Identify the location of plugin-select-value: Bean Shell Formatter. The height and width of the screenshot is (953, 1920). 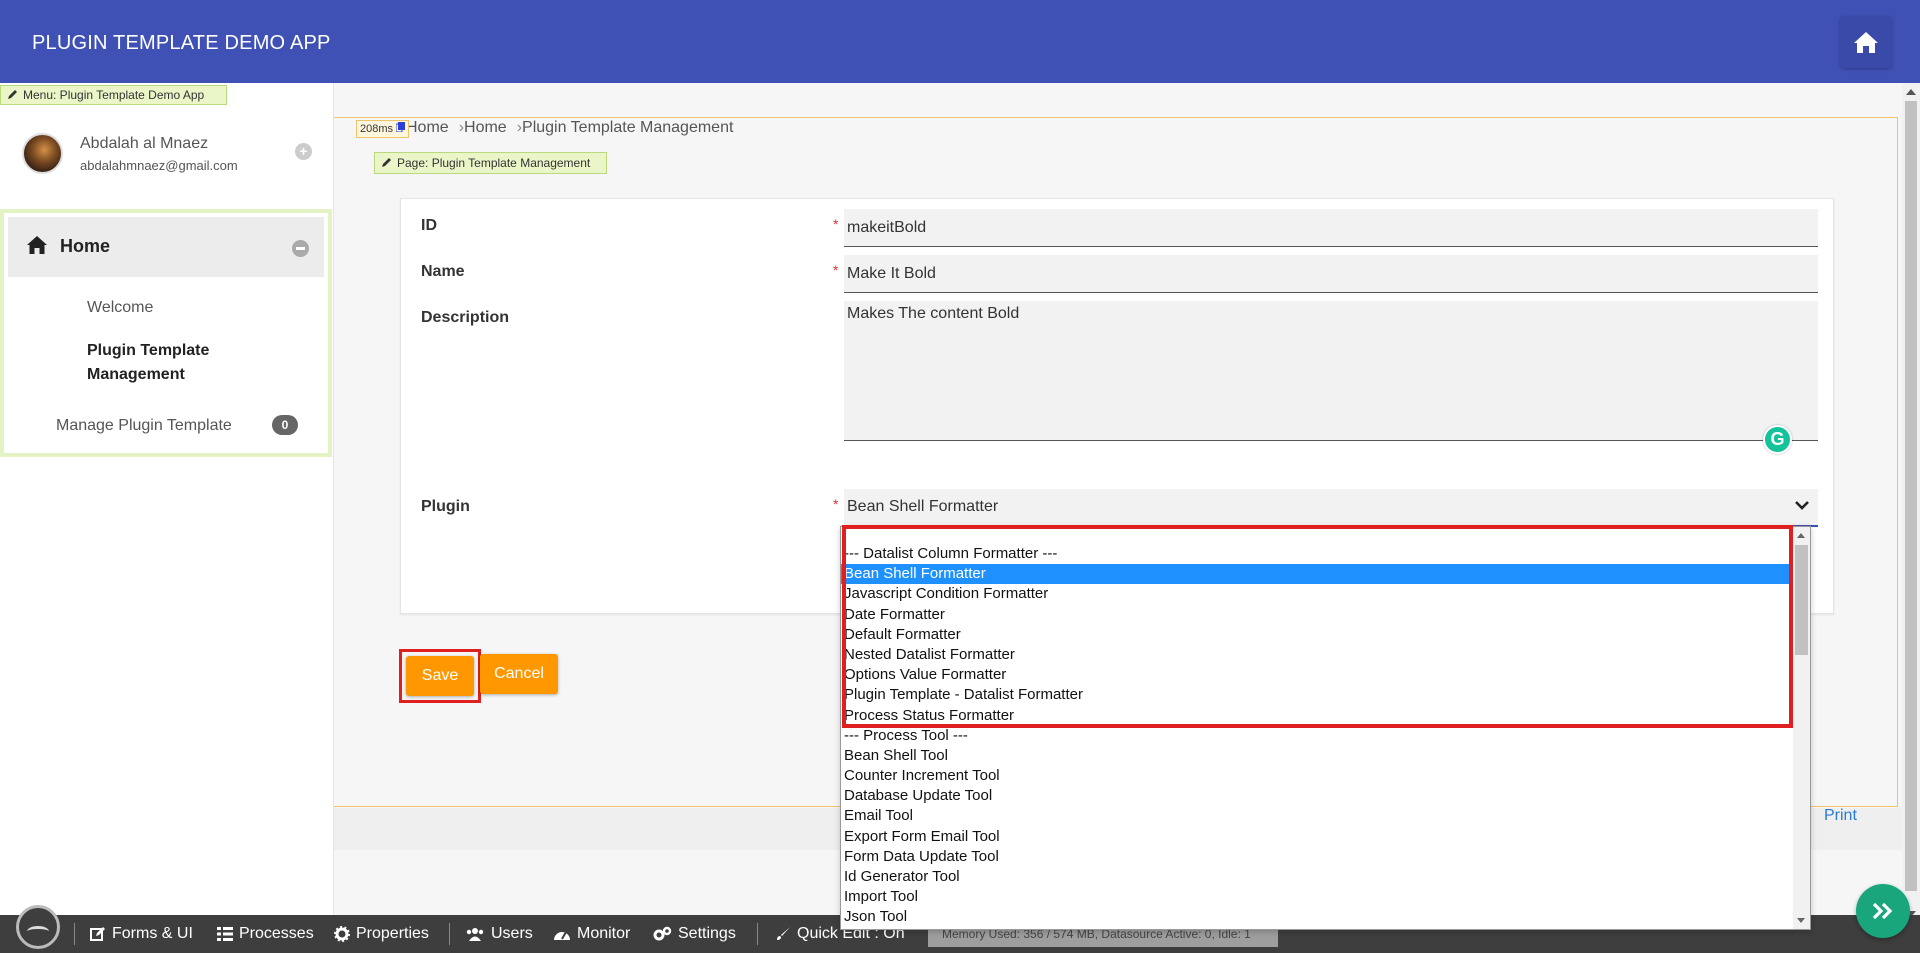
(923, 506).